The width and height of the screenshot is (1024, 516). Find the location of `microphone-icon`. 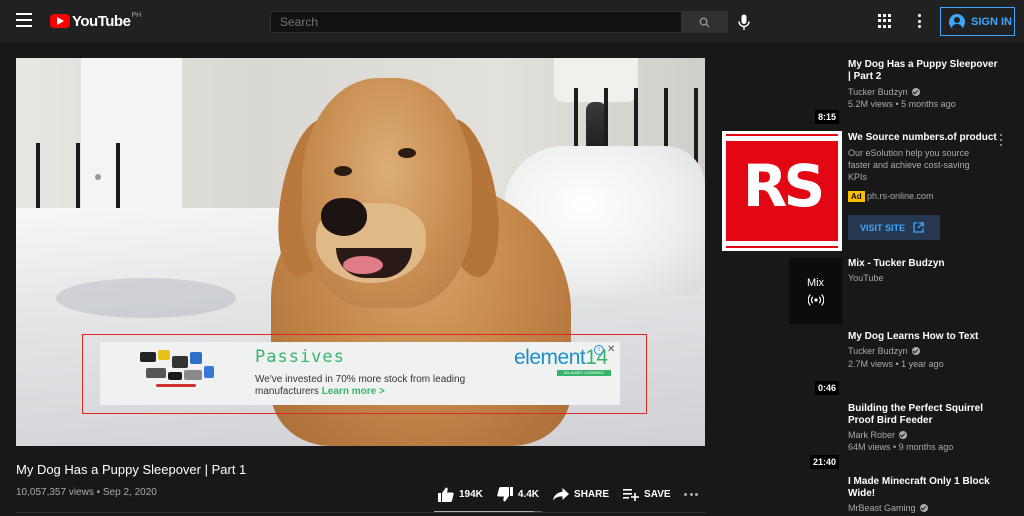

microphone-icon is located at coordinates (744, 22).